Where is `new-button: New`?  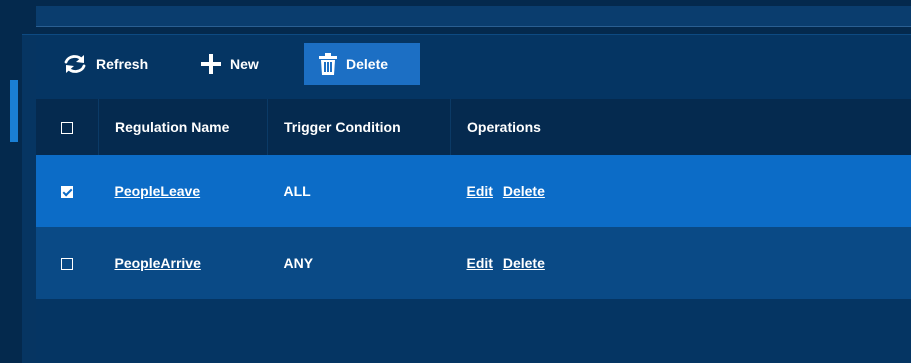 new-button: New is located at coordinates (249, 64).